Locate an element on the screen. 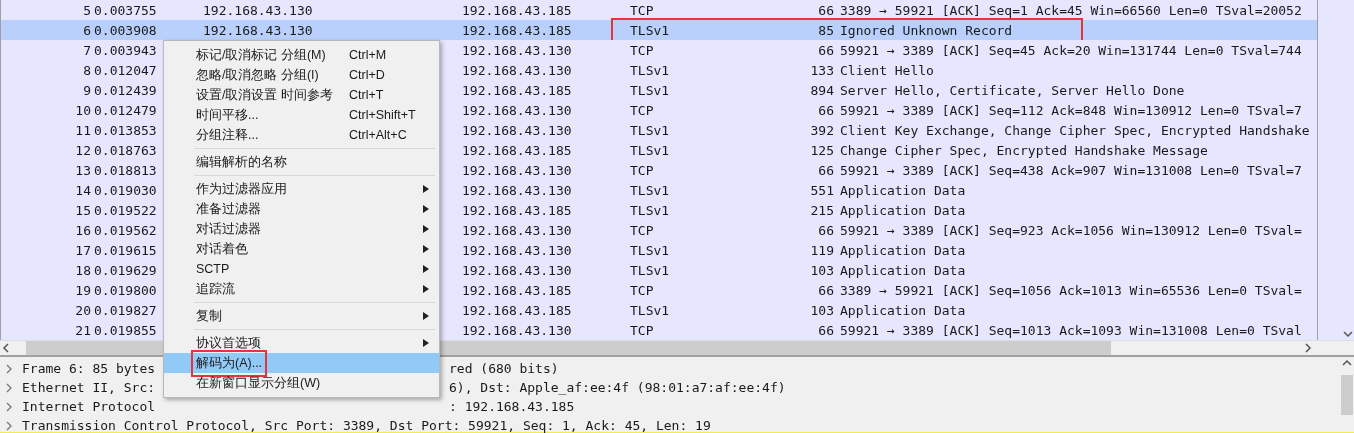 The height and width of the screenshot is (433, 1354). table-cell-text: 0.003908 is located at coordinates (125, 30).